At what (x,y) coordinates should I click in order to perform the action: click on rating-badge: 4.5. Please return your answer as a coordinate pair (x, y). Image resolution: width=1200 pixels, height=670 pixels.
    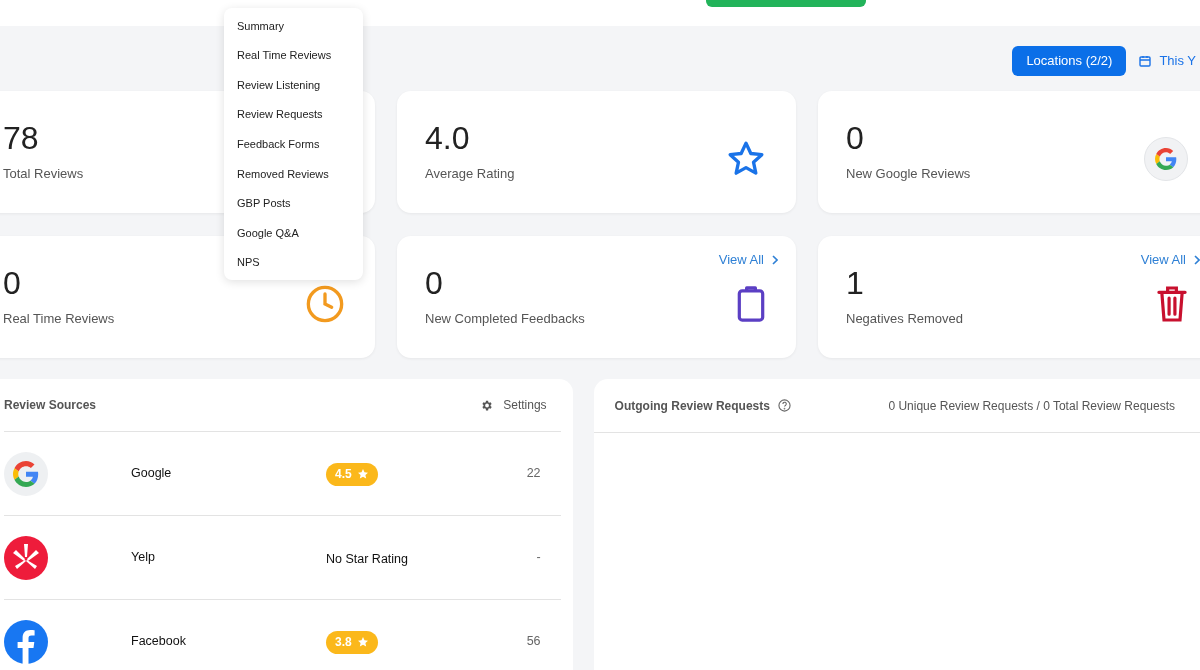
    Looking at the image, I should click on (352, 474).